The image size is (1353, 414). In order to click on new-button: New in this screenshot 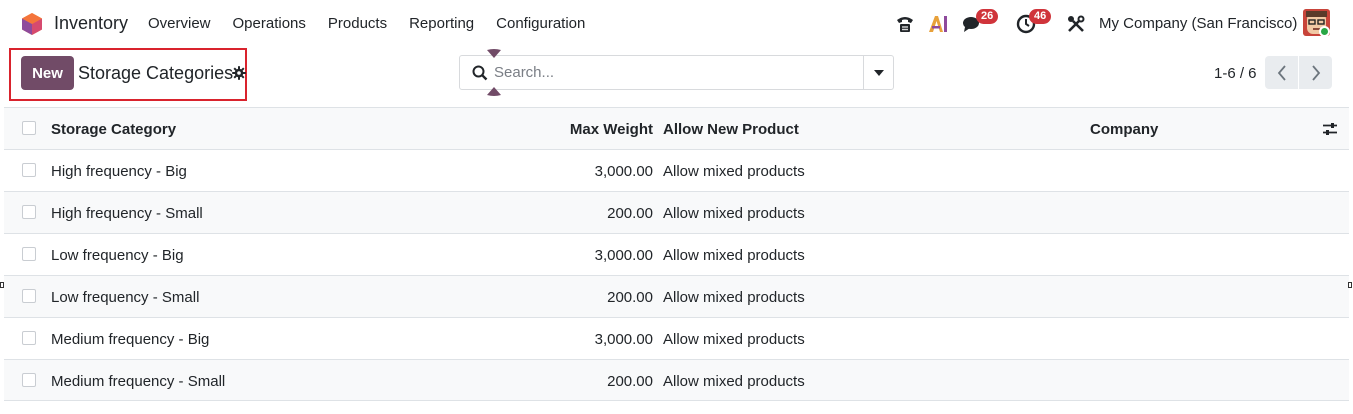, I will do `click(47, 73)`.